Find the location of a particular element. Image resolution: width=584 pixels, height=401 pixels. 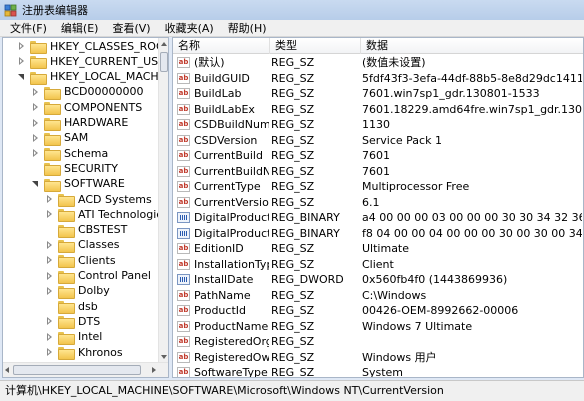

value-row: ab (默认) REG_SZ (数值未设置) is located at coordinates (378, 62).